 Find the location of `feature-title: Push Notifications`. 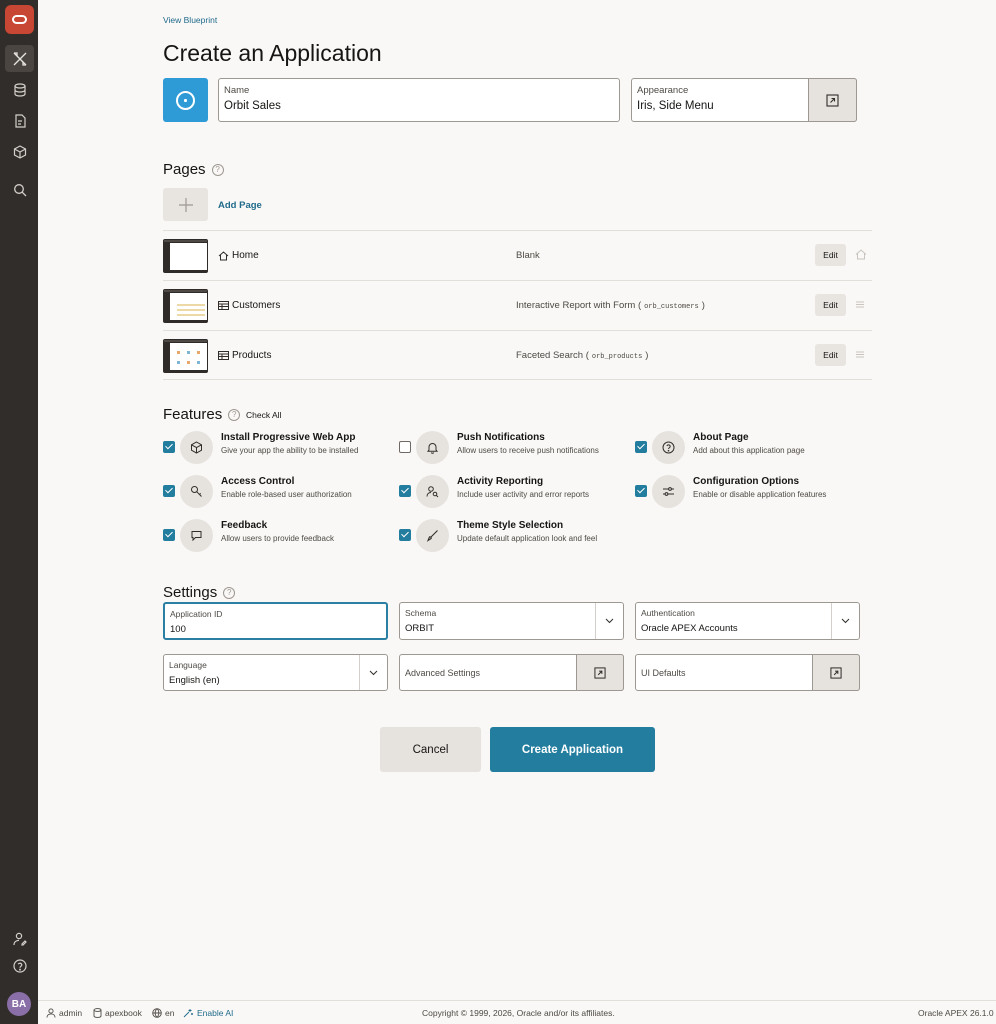

feature-title: Push Notifications is located at coordinates (501, 437).